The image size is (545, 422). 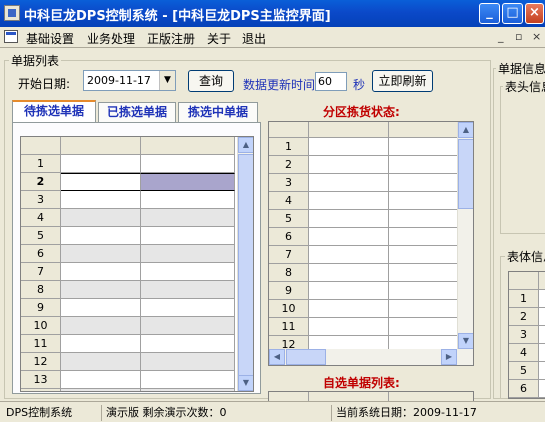 What do you see at coordinates (218, 112) in the screenshot?
I see `tab-picking-bills: 拣选中单据` at bounding box center [218, 112].